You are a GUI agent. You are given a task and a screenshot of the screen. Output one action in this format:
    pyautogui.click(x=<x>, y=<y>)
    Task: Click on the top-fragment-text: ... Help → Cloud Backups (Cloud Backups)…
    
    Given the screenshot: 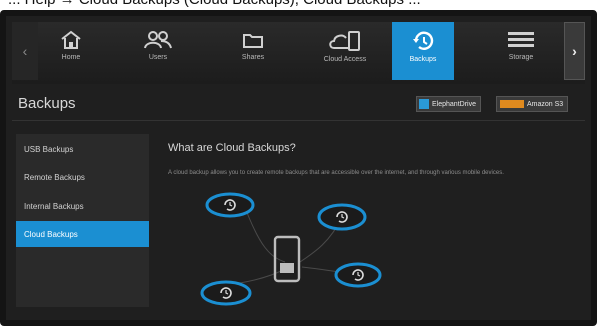 What is the action you would take?
    pyautogui.click(x=214, y=4)
    